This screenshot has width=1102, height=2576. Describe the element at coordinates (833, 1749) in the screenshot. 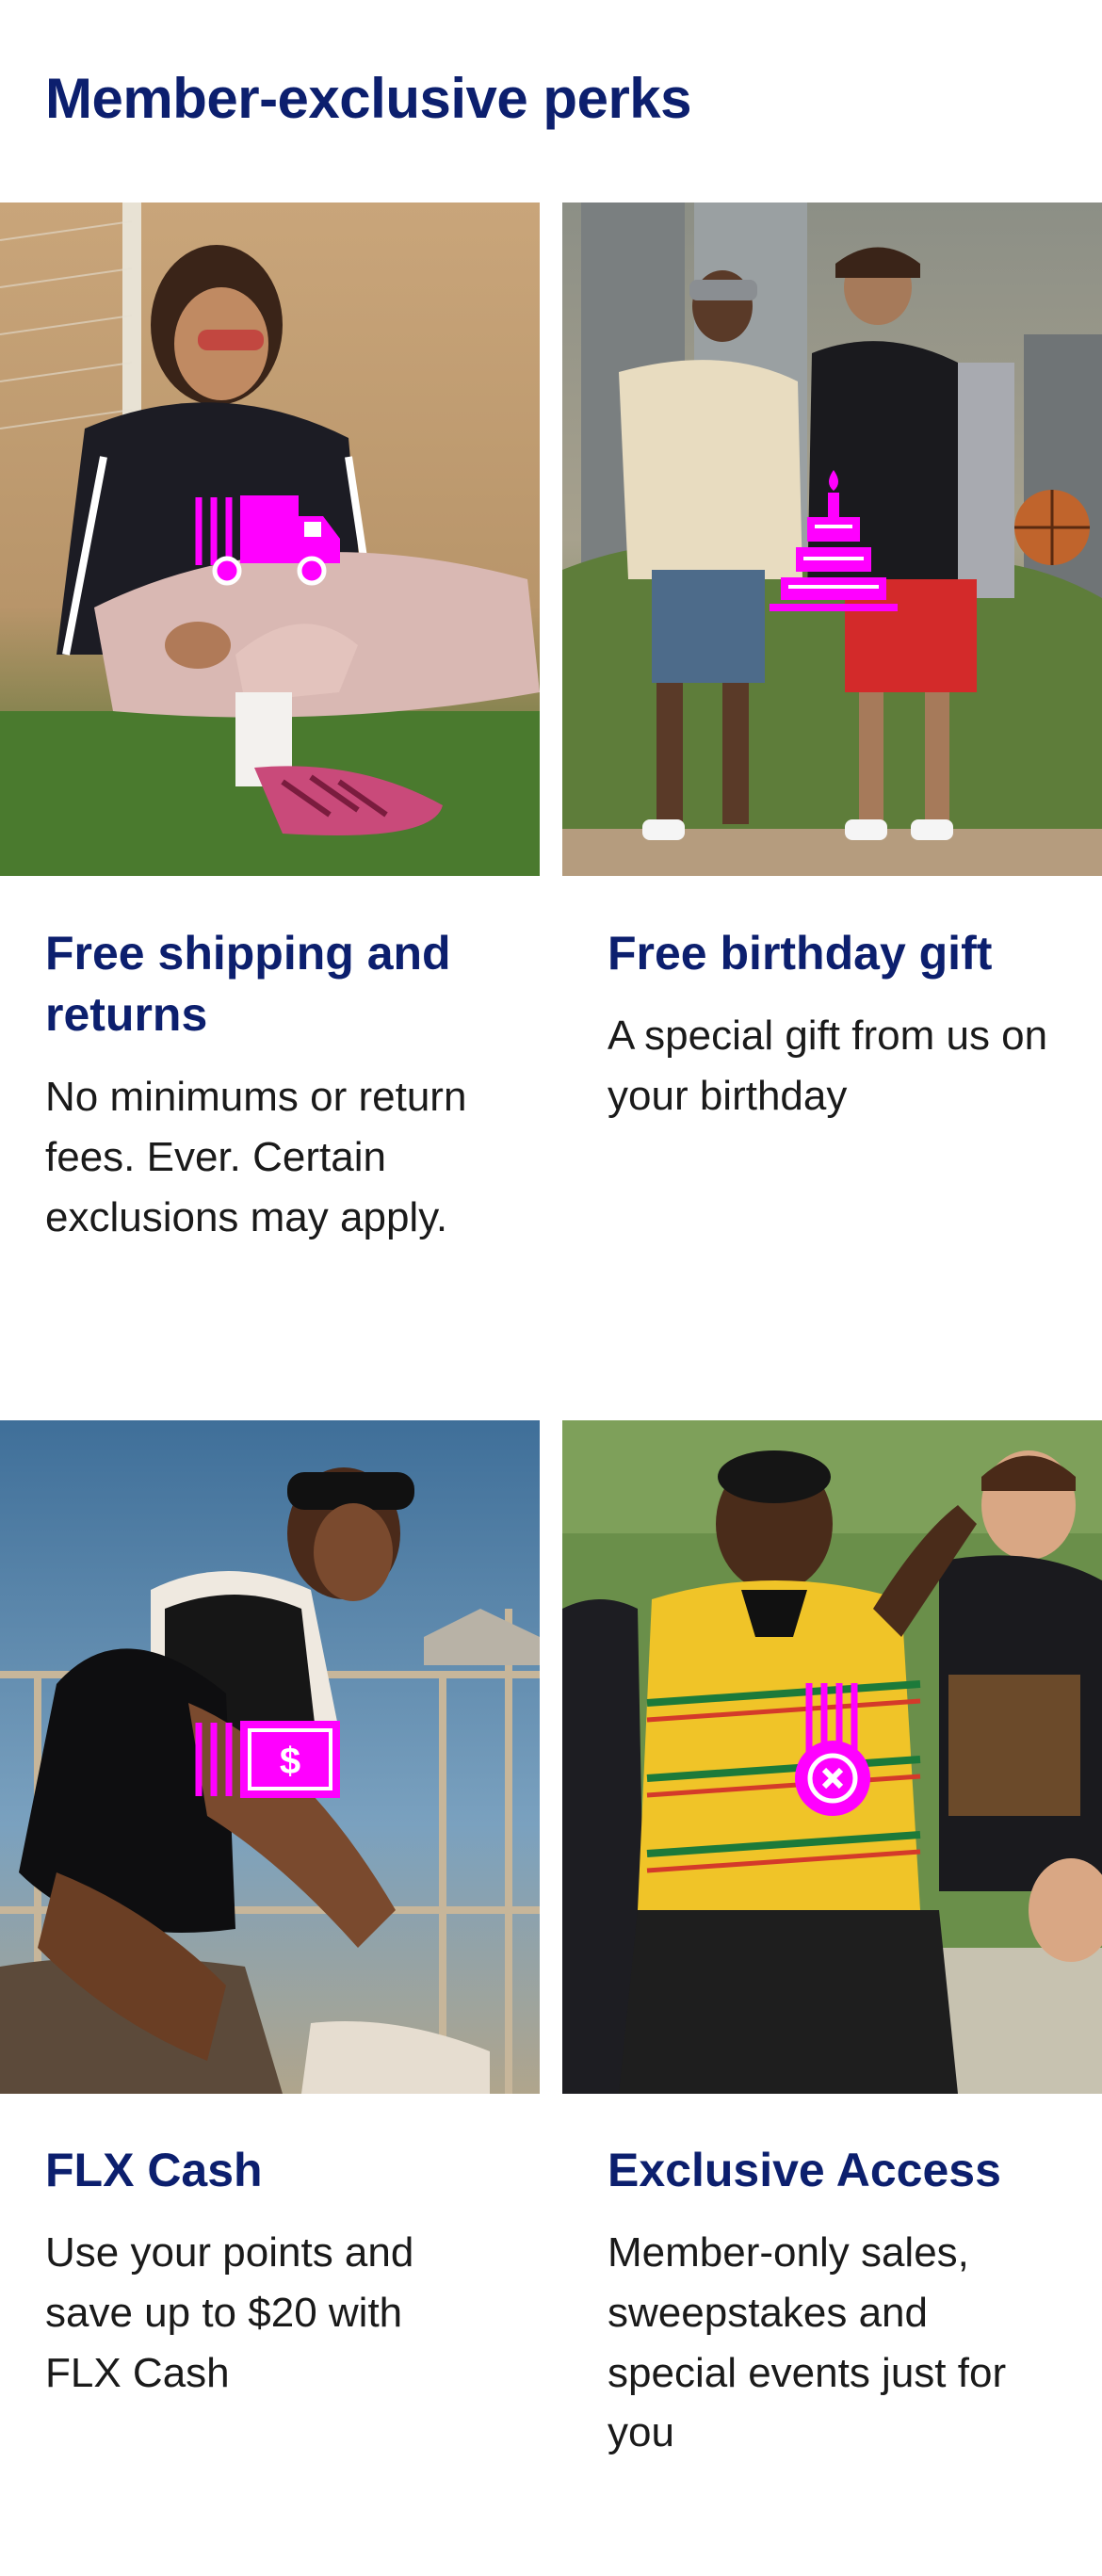

I see `access-badge-icon` at that location.